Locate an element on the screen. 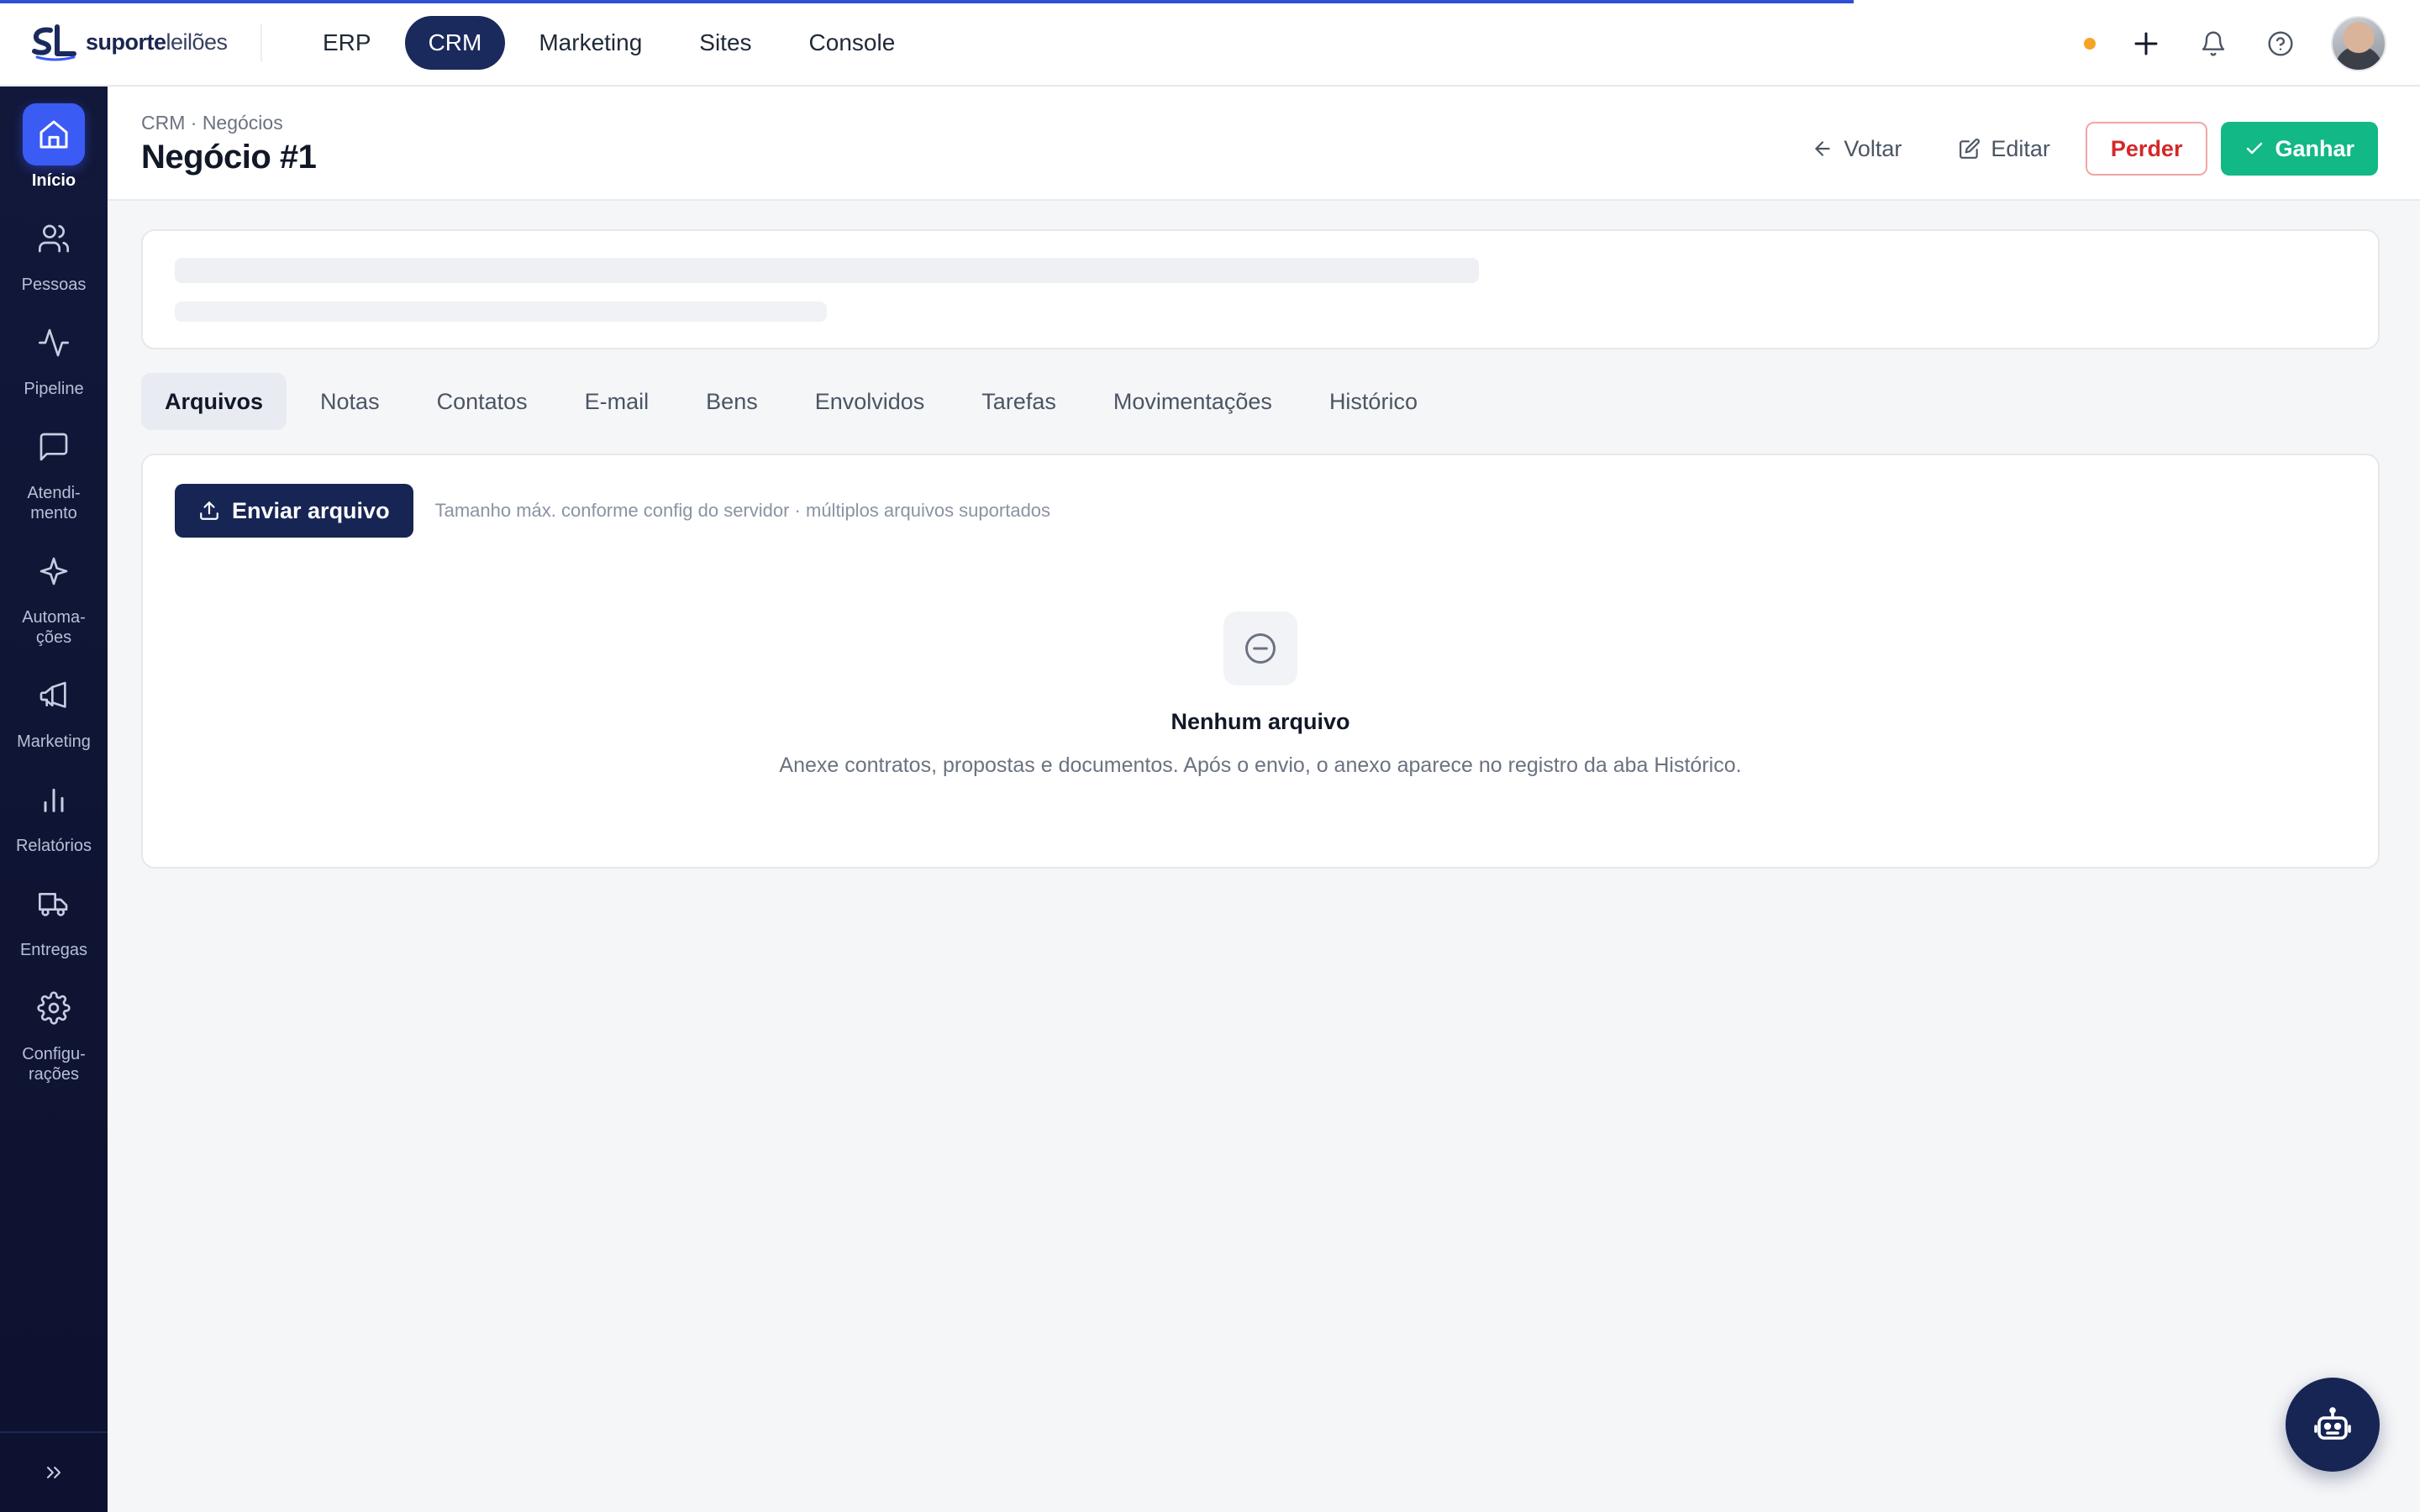  sidebar-item-entregas: Entregas is located at coordinates (54, 908).